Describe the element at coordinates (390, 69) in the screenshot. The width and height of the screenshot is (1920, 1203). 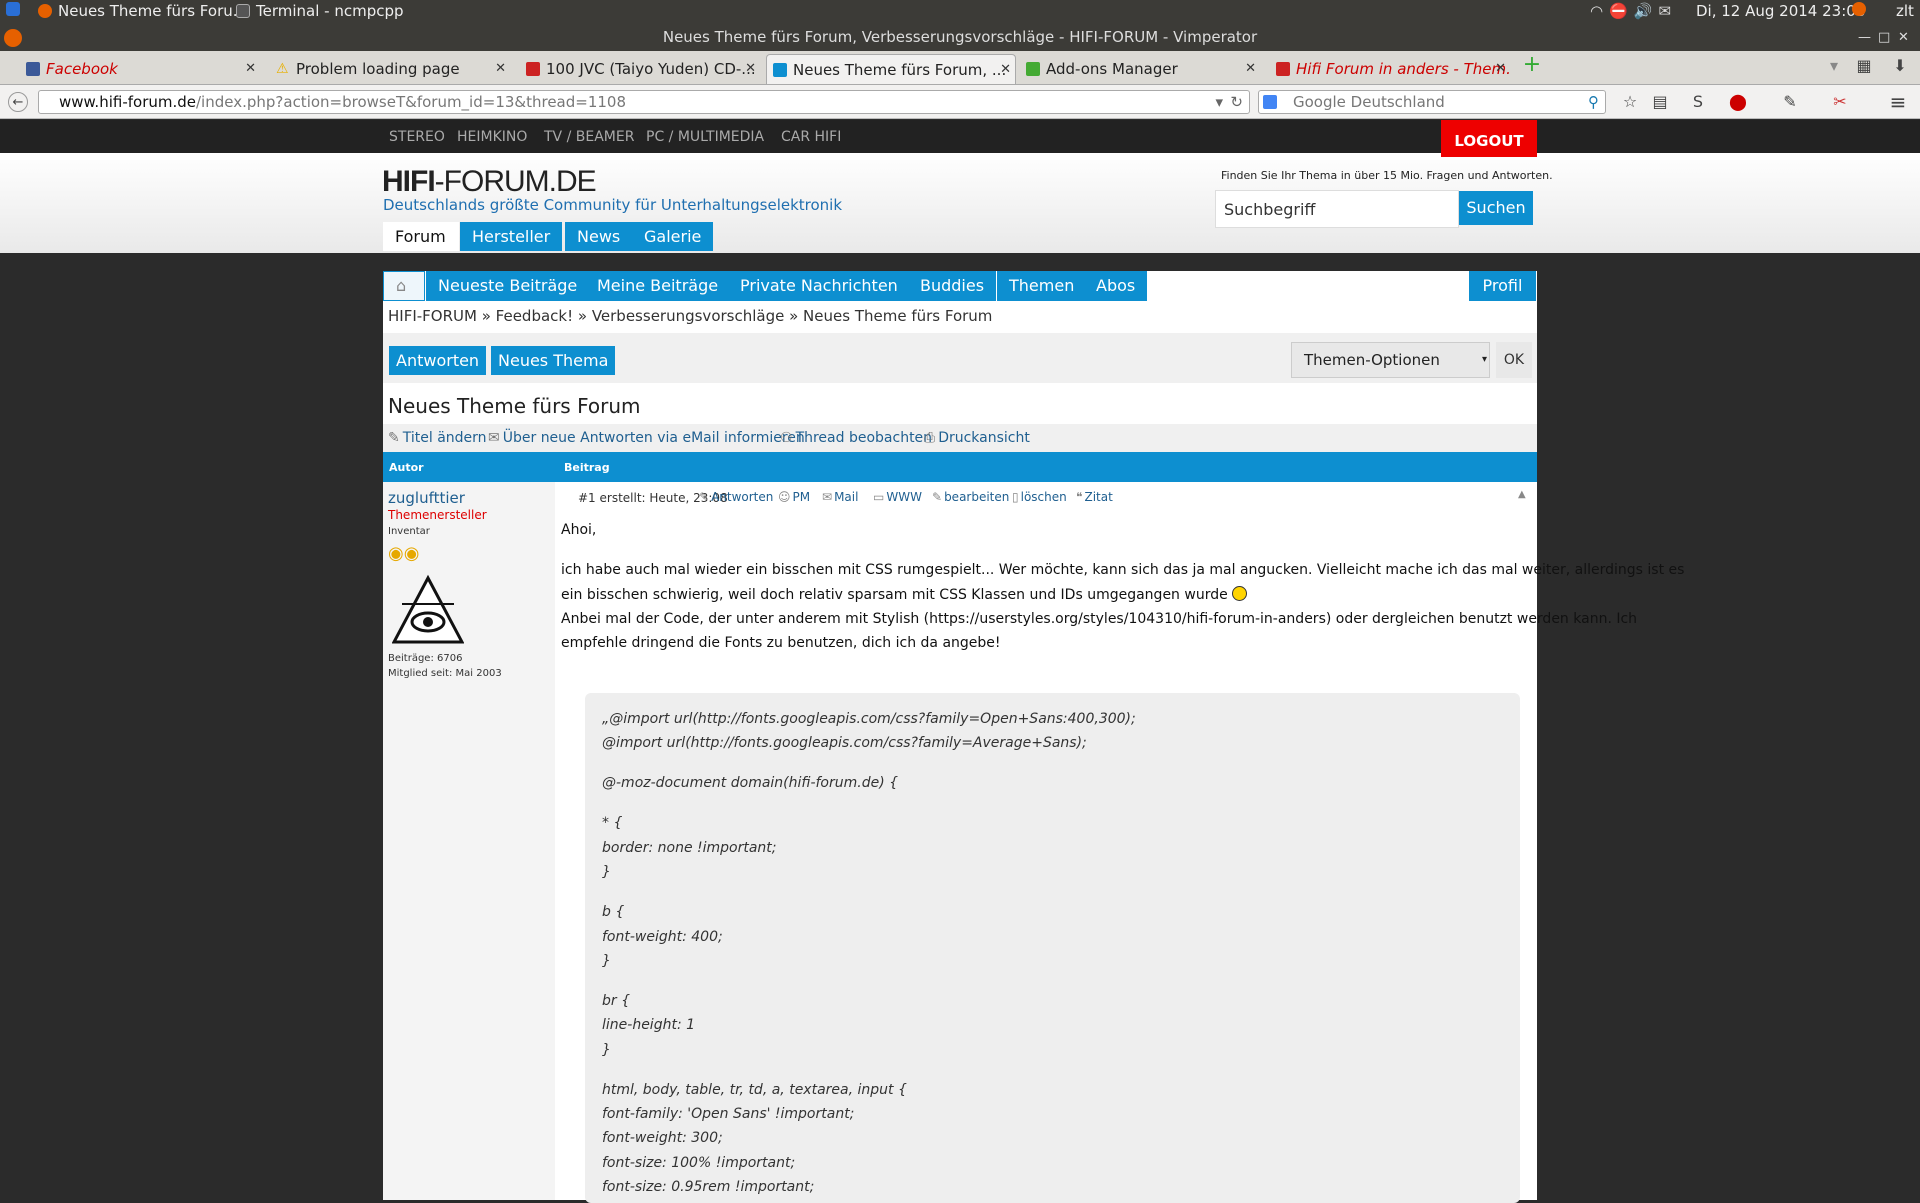
I see `tab-problem: ⚠ Problem loading page ✕` at that location.